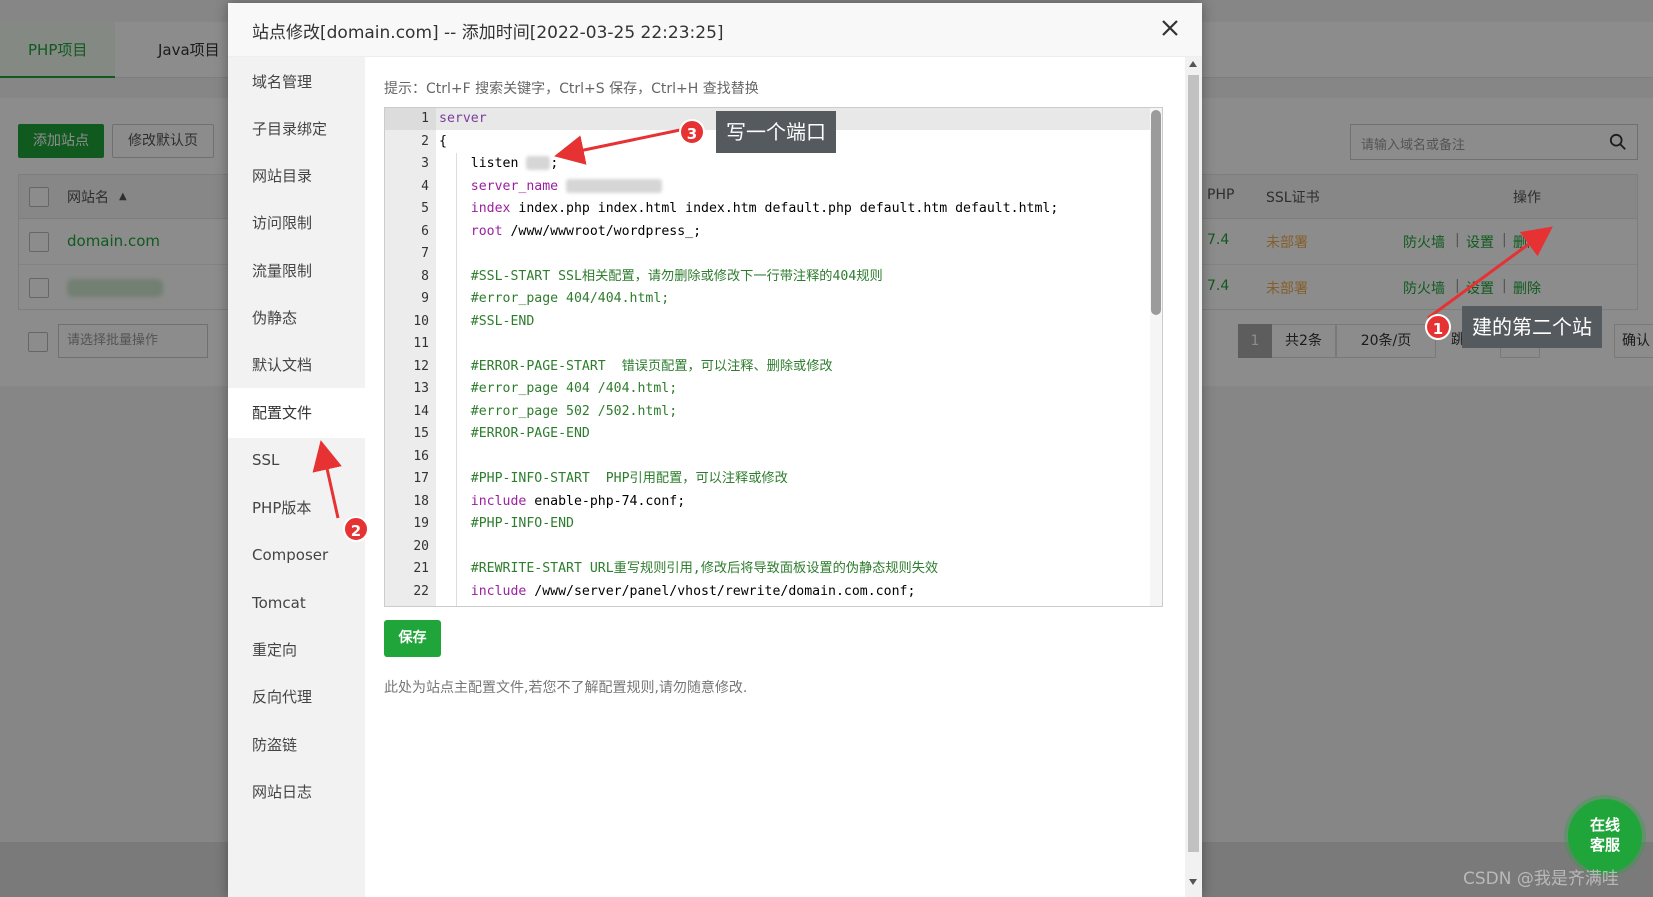 The height and width of the screenshot is (897, 1653). I want to click on line-number: 3, so click(425, 163).